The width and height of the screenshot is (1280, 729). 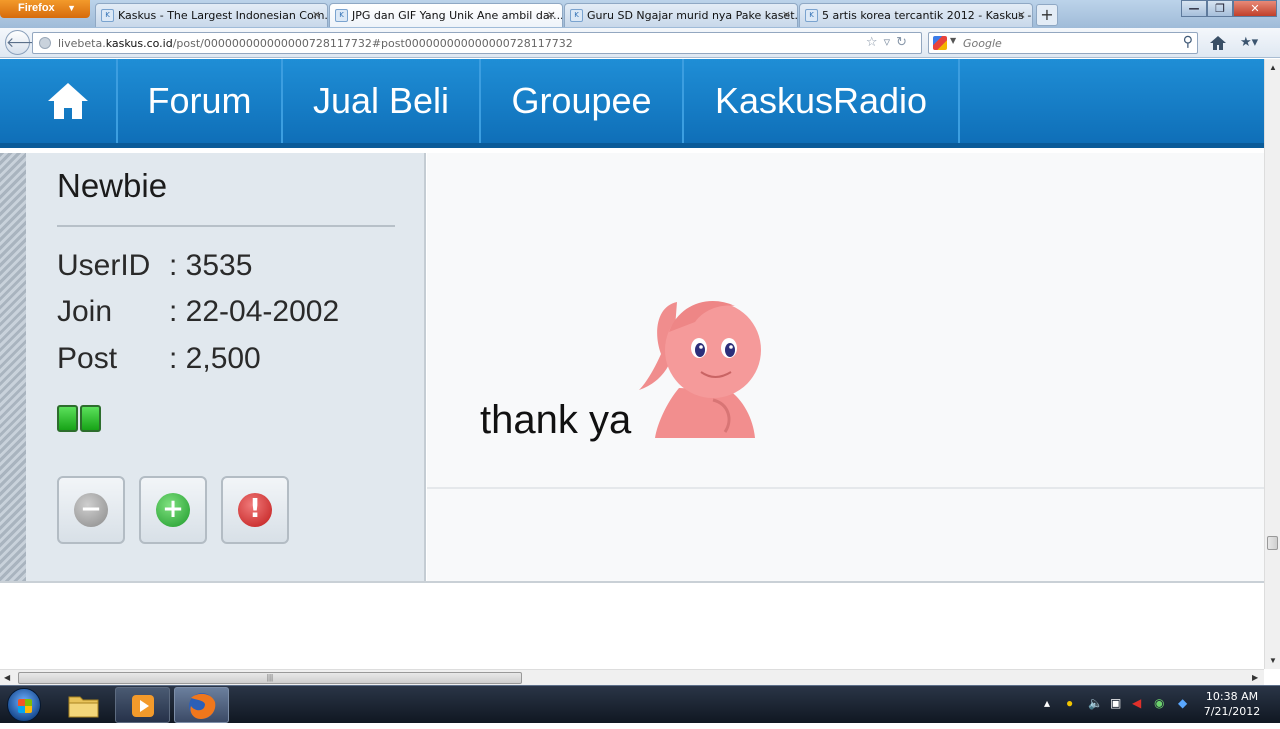 I want to click on back-button: 🡐, so click(x=24, y=42).